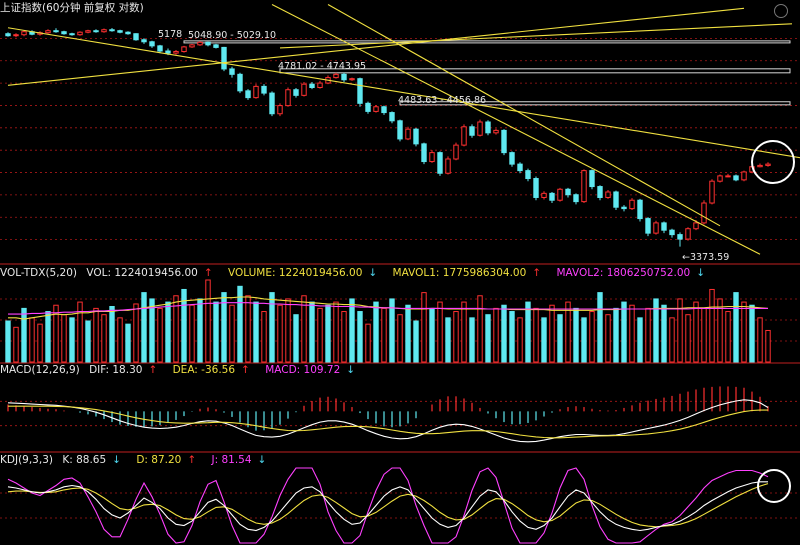  What do you see at coordinates (204, 370) in the screenshot?
I see `dea-value-text: DEA: -36.56` at bounding box center [204, 370].